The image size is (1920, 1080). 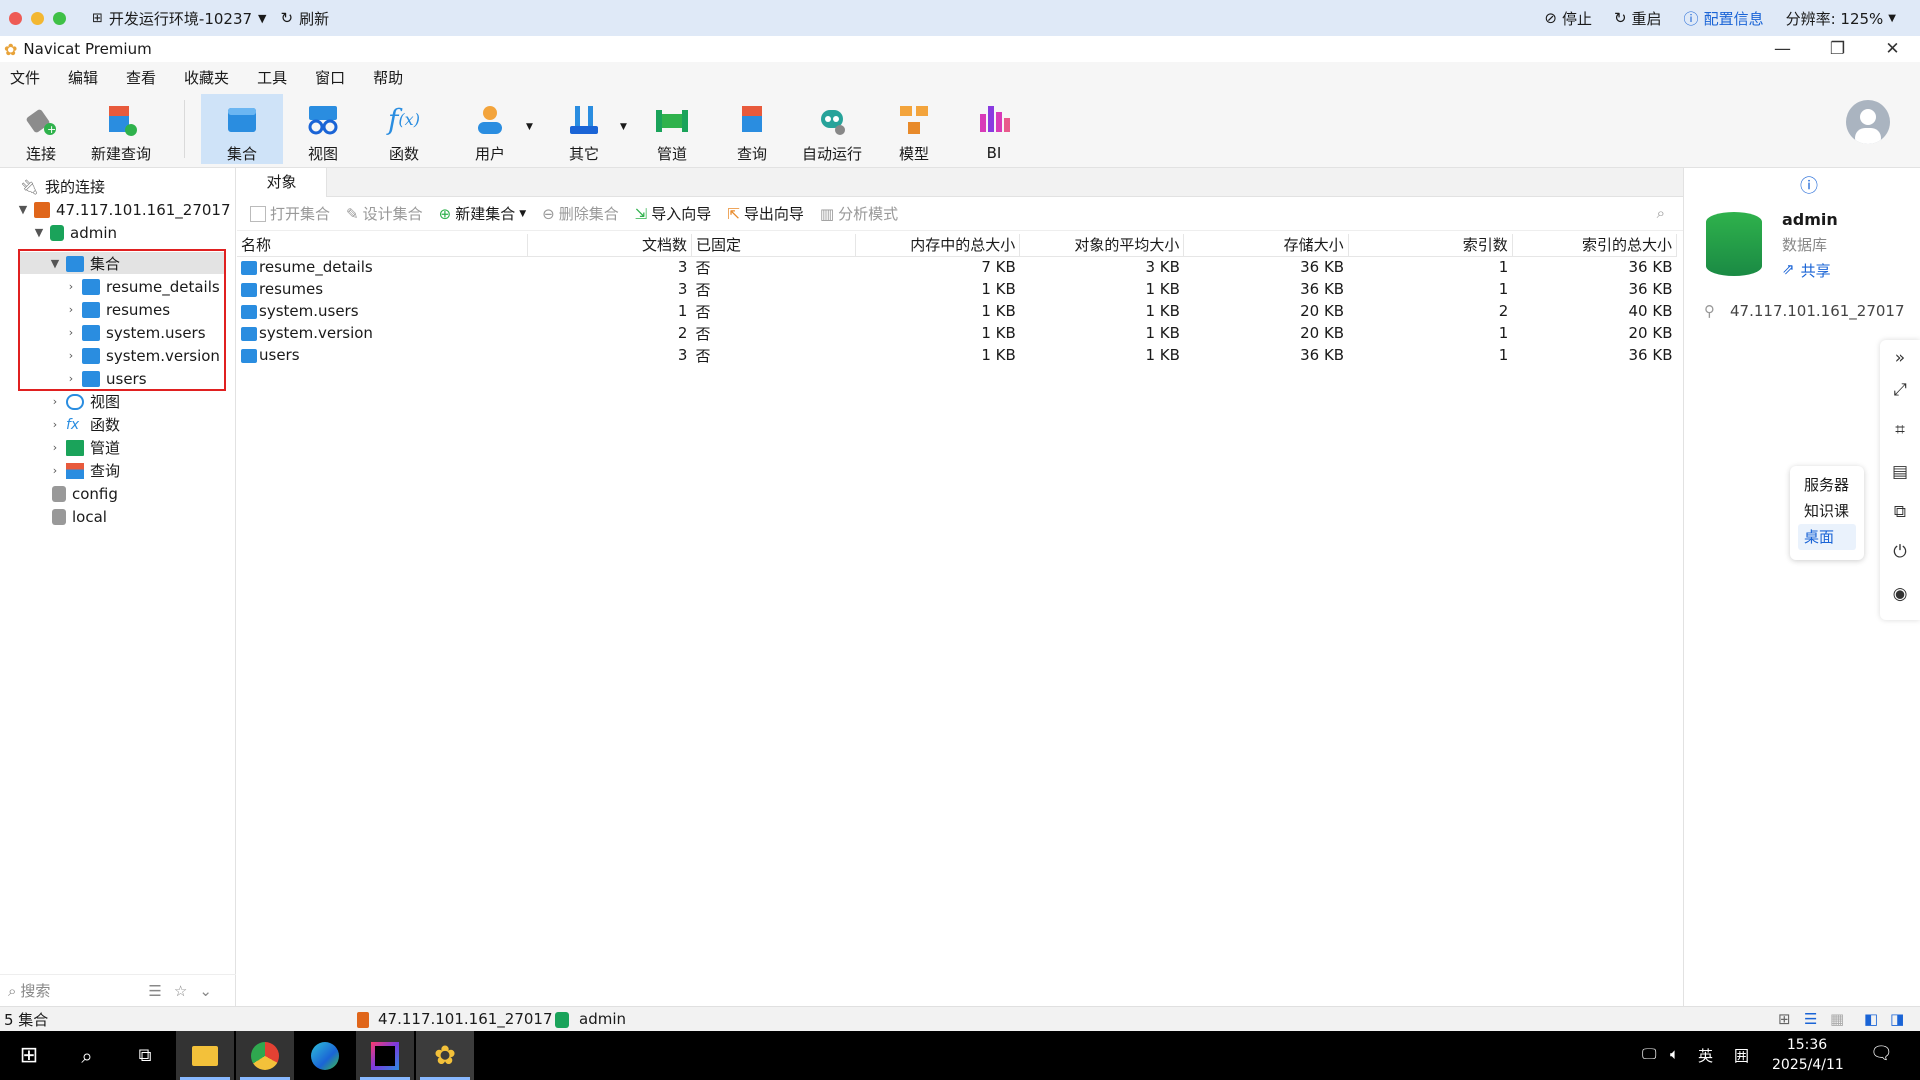 I want to click on import-wizard-button: ⇲ 导入向导, so click(x=673, y=213).